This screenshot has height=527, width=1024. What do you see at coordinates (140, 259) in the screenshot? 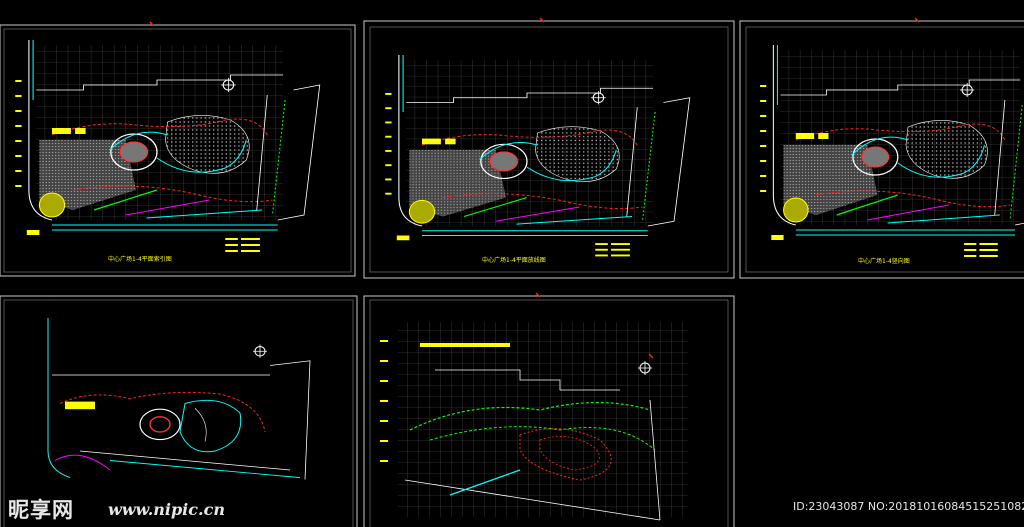
I see `sheet-1-title: 中心广场1-4平面索引图` at bounding box center [140, 259].